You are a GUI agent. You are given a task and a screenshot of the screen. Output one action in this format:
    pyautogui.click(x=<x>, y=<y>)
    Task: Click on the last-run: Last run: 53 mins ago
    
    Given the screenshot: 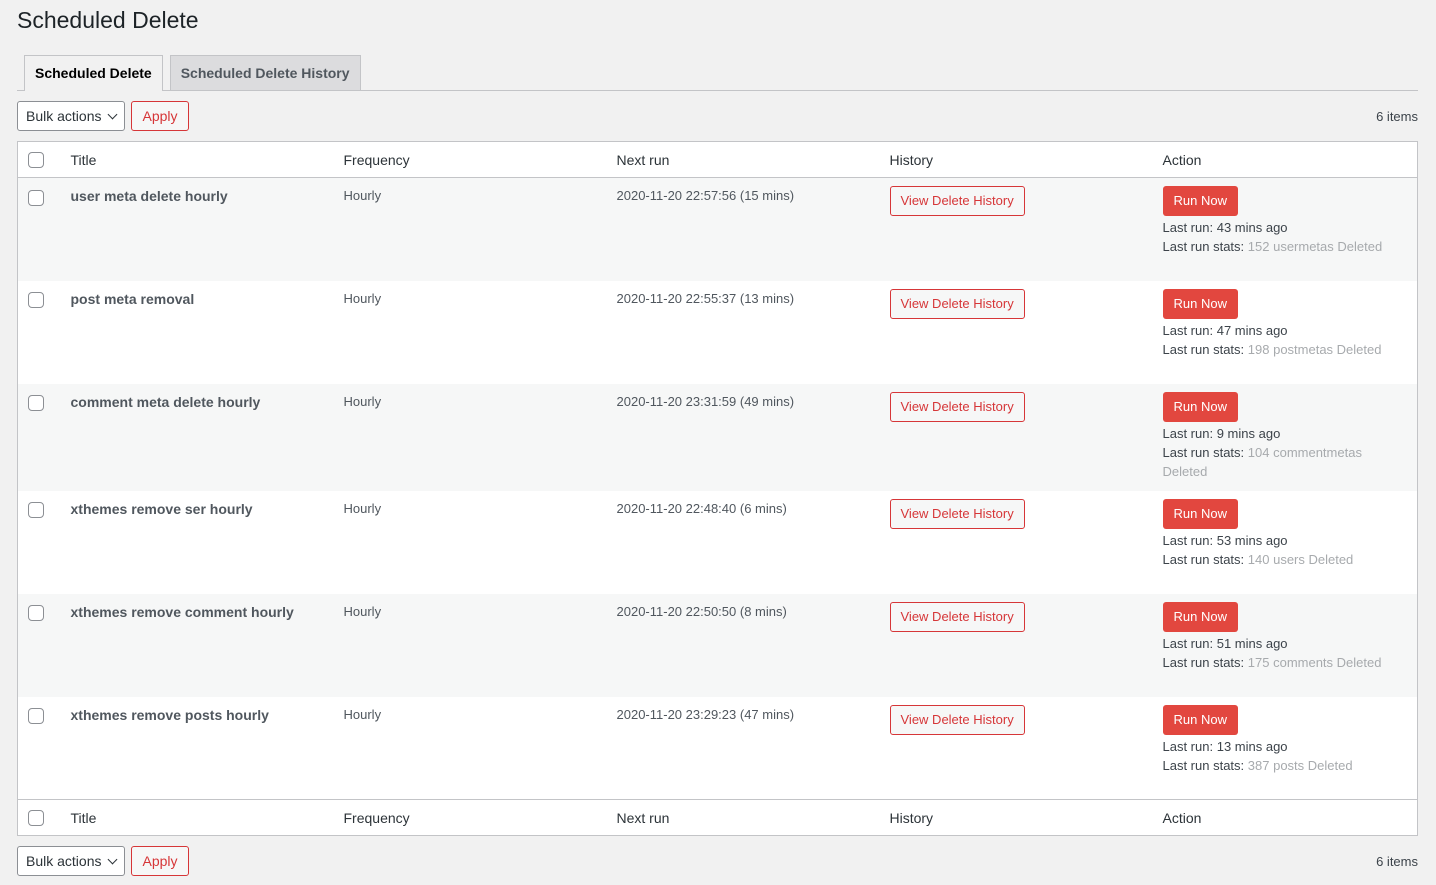 What is the action you would take?
    pyautogui.click(x=1285, y=540)
    